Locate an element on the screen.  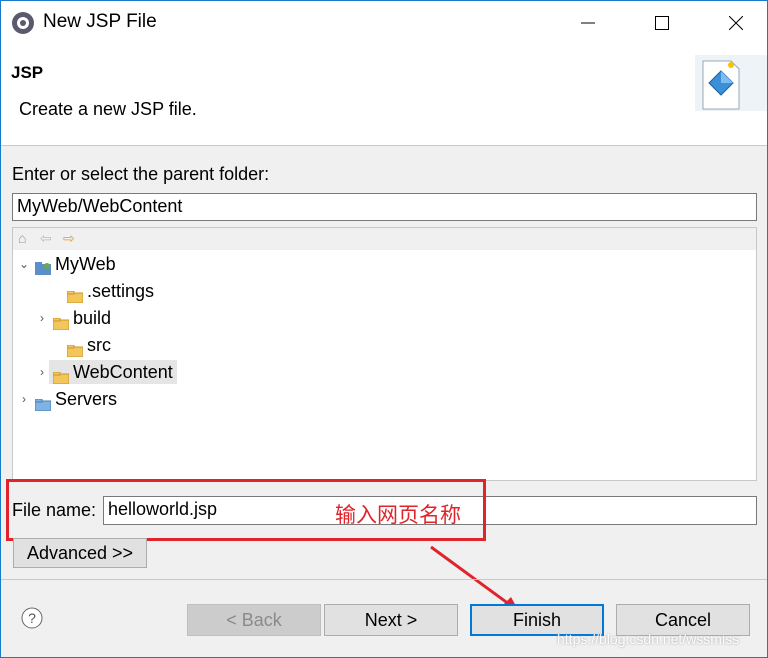
parent-folder-label: Enter or select the parent folder: is located at coordinates (141, 174).